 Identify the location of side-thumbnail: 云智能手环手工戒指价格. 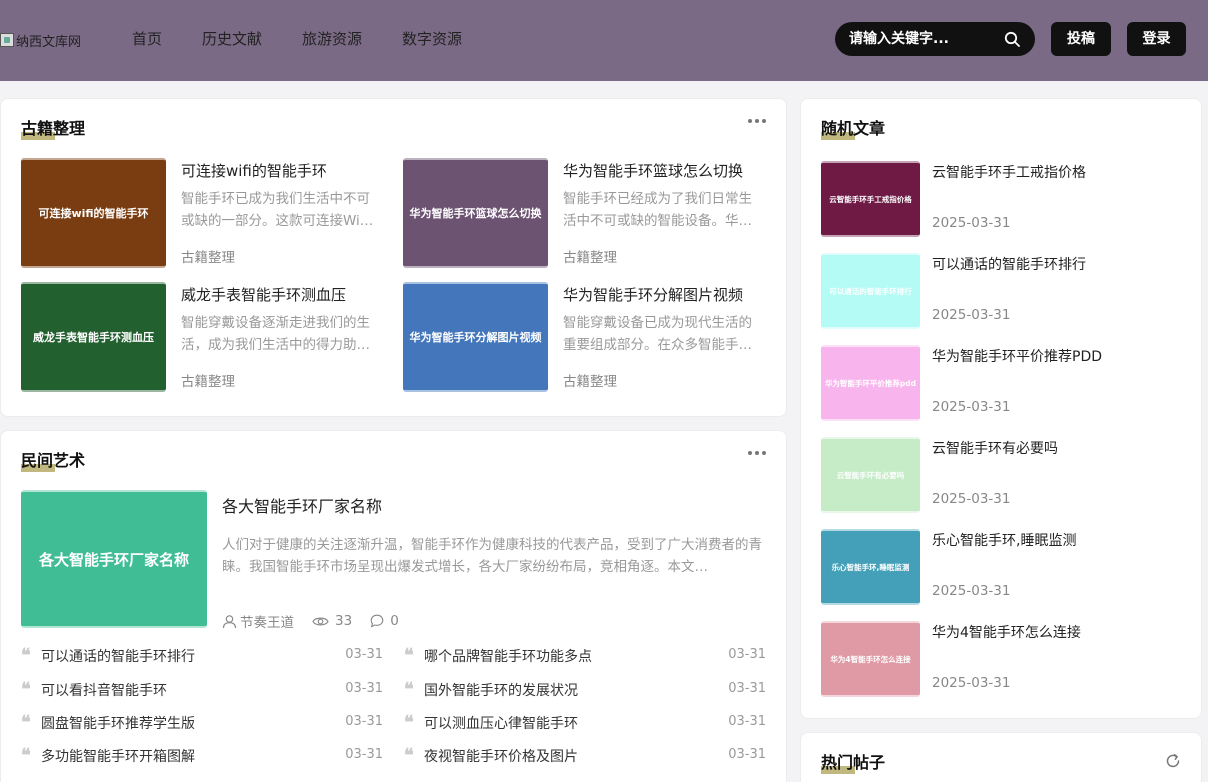
(870, 199).